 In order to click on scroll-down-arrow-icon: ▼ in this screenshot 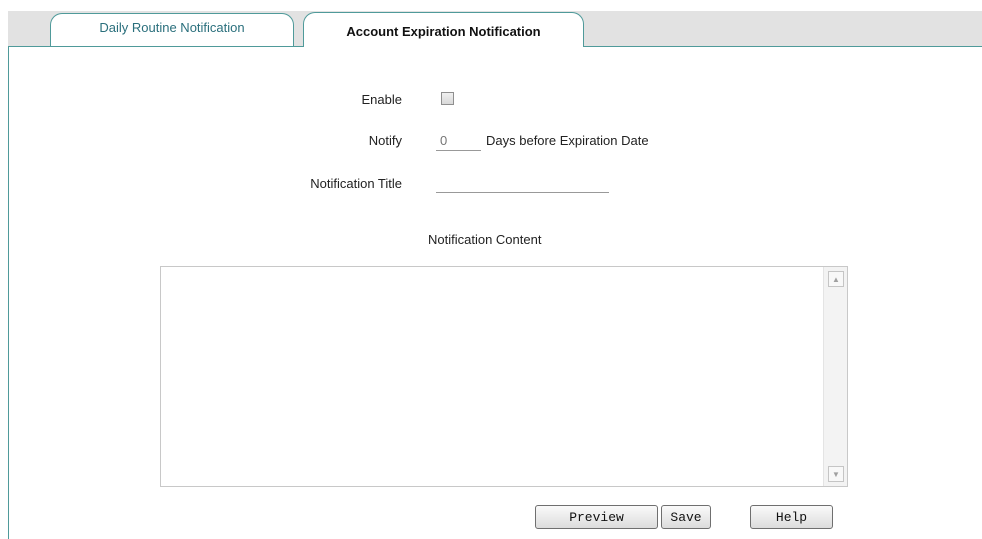, I will do `click(836, 474)`.